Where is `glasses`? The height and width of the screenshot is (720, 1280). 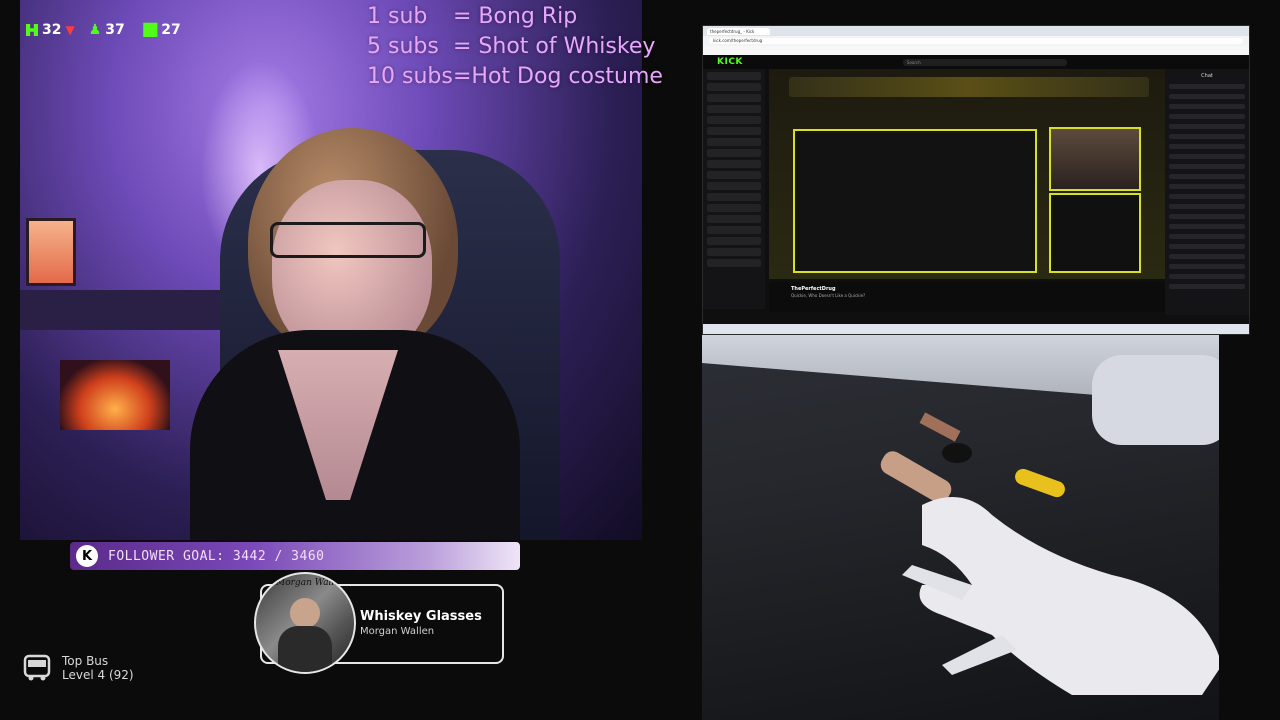 glasses is located at coordinates (348, 240).